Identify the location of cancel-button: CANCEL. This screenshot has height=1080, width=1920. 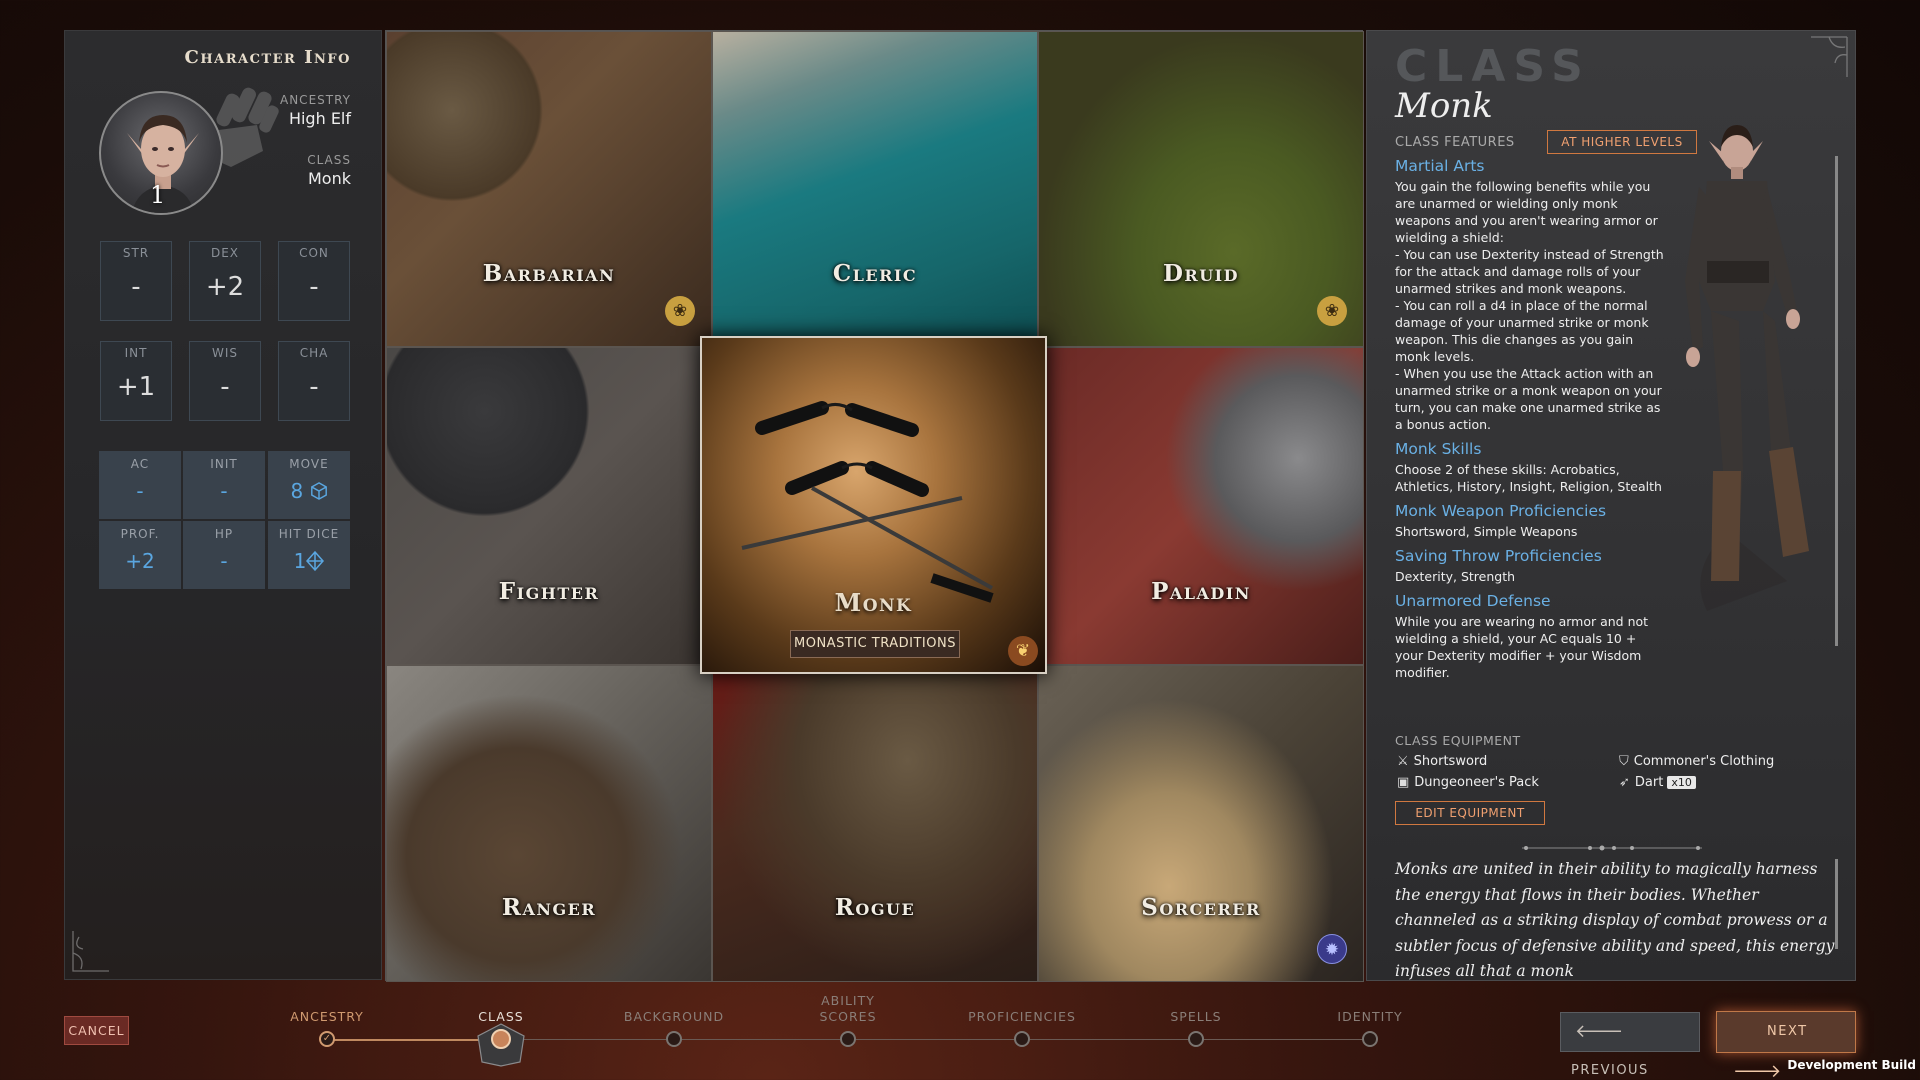
(96, 1030).